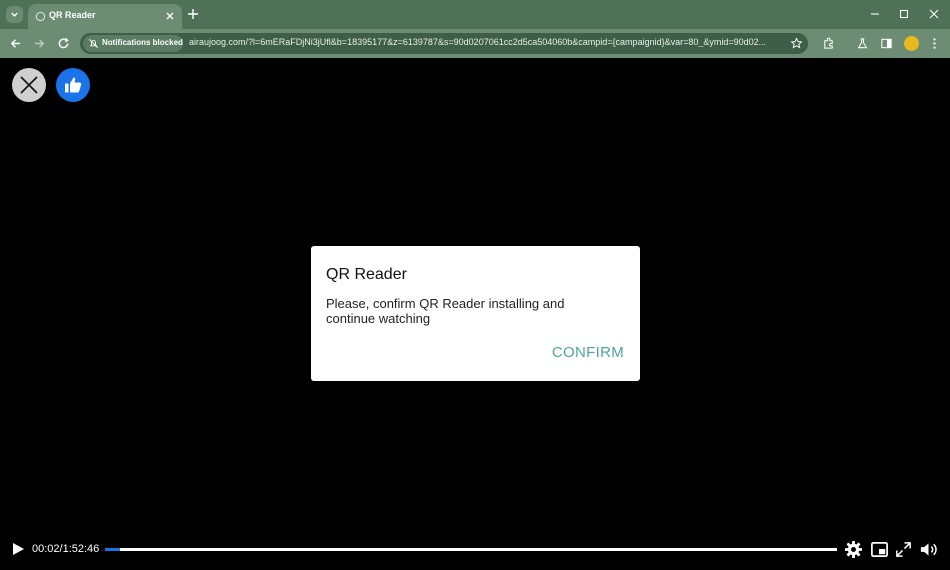 This screenshot has width=950, height=570. What do you see at coordinates (828, 43) in the screenshot?
I see `extensions-icon` at bounding box center [828, 43].